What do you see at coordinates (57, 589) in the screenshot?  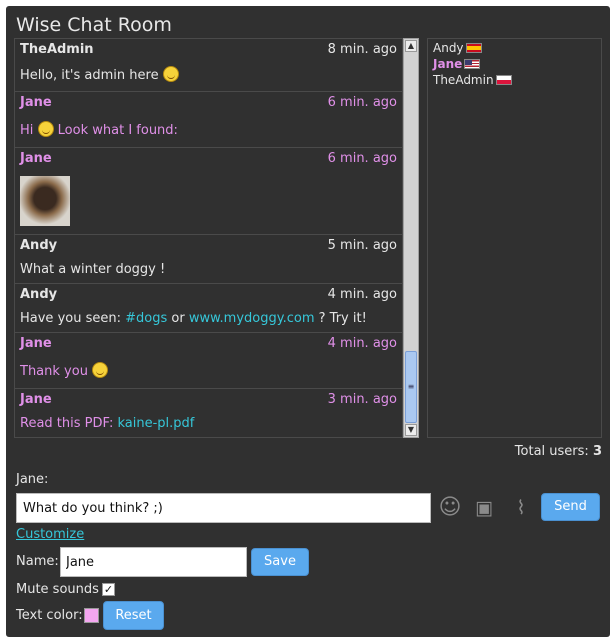 I see `mute-sounds-label: Mute sounds` at bounding box center [57, 589].